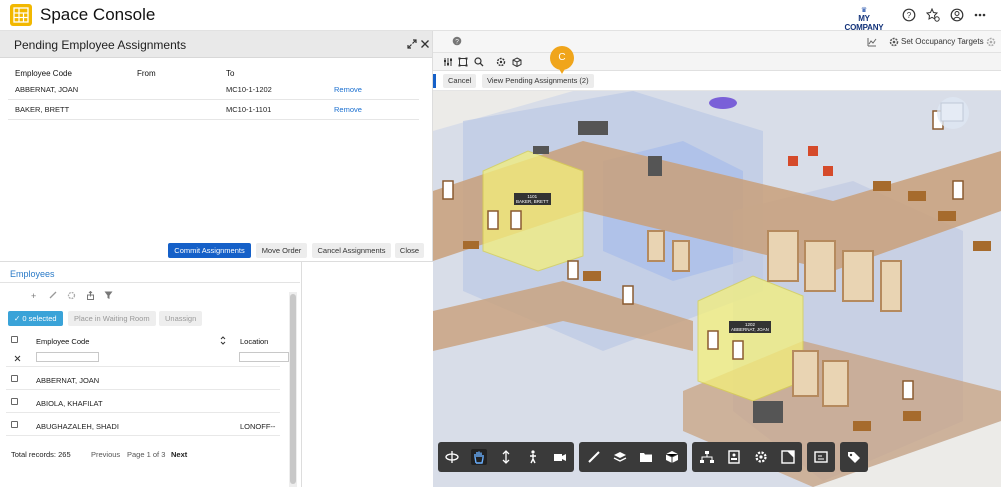  What do you see at coordinates (707, 457) in the screenshot?
I see `hierarchy-icon` at bounding box center [707, 457].